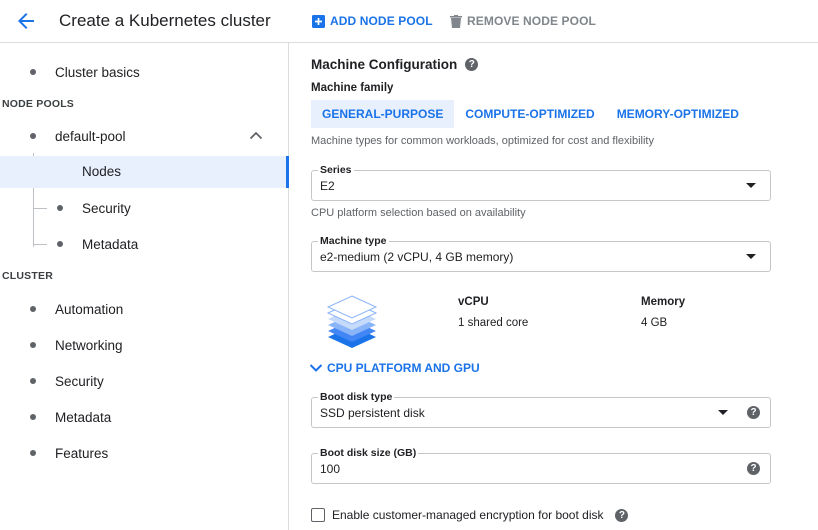 This screenshot has height=530, width=818. Describe the element at coordinates (531, 21) in the screenshot. I see `remove-node-pool-label: REMOVE NODE POOL` at that location.